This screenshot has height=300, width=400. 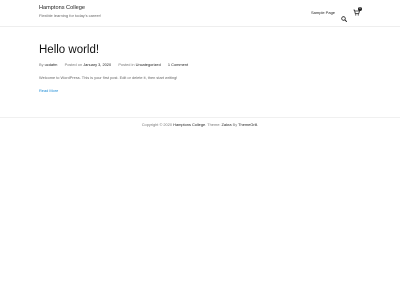 What do you see at coordinates (178, 64) in the screenshot?
I see `post-comments-link: 1 Comment` at bounding box center [178, 64].